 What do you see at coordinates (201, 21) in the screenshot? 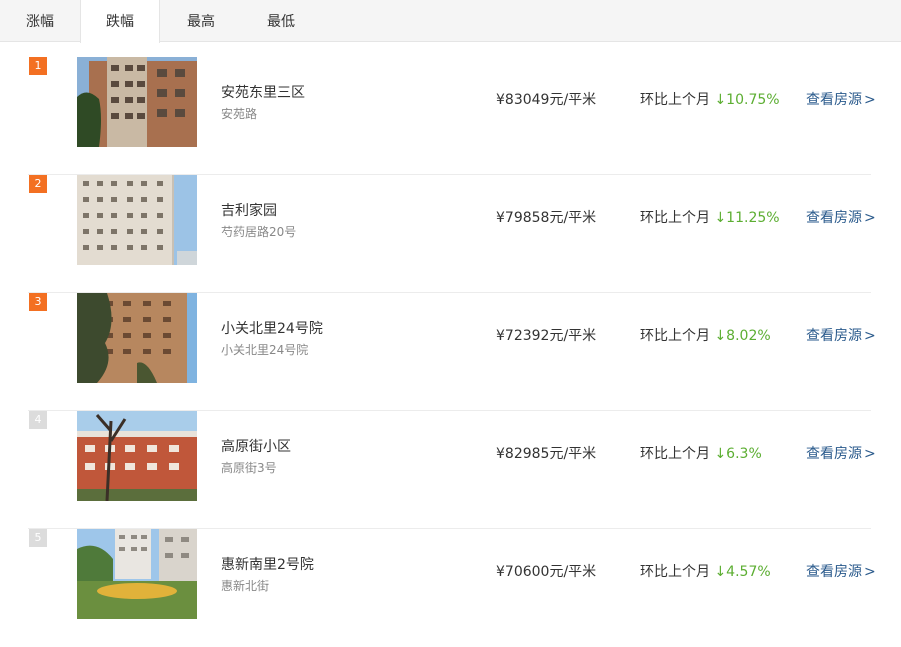
I see `tab-highest: 最高` at bounding box center [201, 21].